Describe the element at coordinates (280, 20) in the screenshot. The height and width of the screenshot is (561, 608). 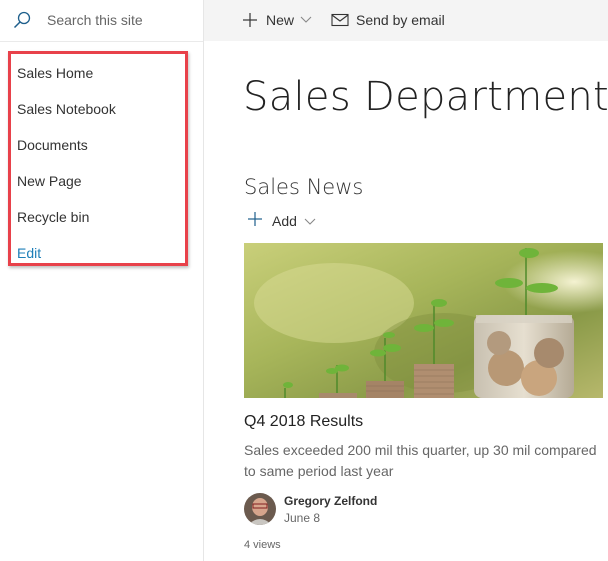
I see `new-button-label: New` at that location.